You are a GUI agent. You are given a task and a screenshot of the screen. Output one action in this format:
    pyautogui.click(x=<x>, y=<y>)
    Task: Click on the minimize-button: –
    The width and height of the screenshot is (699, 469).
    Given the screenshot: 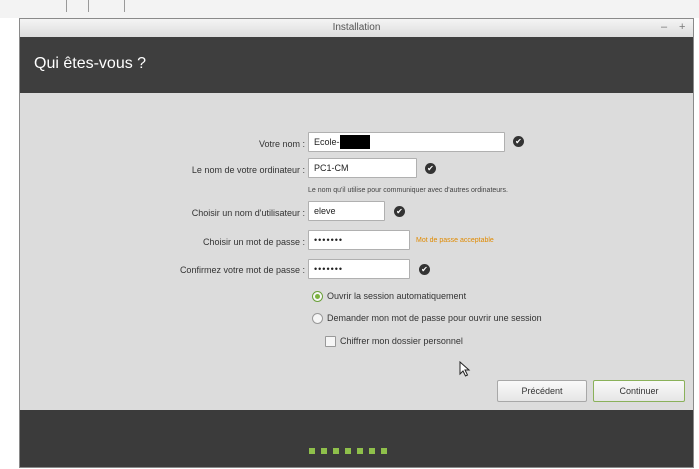 What is the action you would take?
    pyautogui.click(x=664, y=27)
    